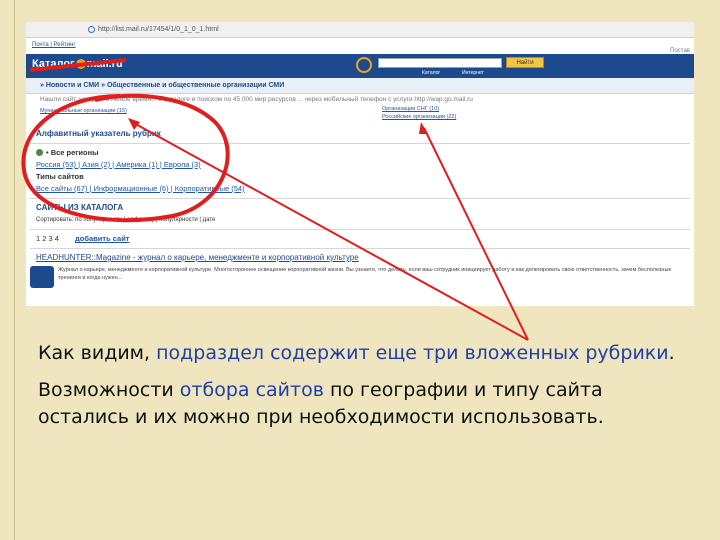 Image resolution: width=720 pixels, height=540 pixels. Describe the element at coordinates (671, 353) in the screenshot. I see `caption-text: .` at that location.